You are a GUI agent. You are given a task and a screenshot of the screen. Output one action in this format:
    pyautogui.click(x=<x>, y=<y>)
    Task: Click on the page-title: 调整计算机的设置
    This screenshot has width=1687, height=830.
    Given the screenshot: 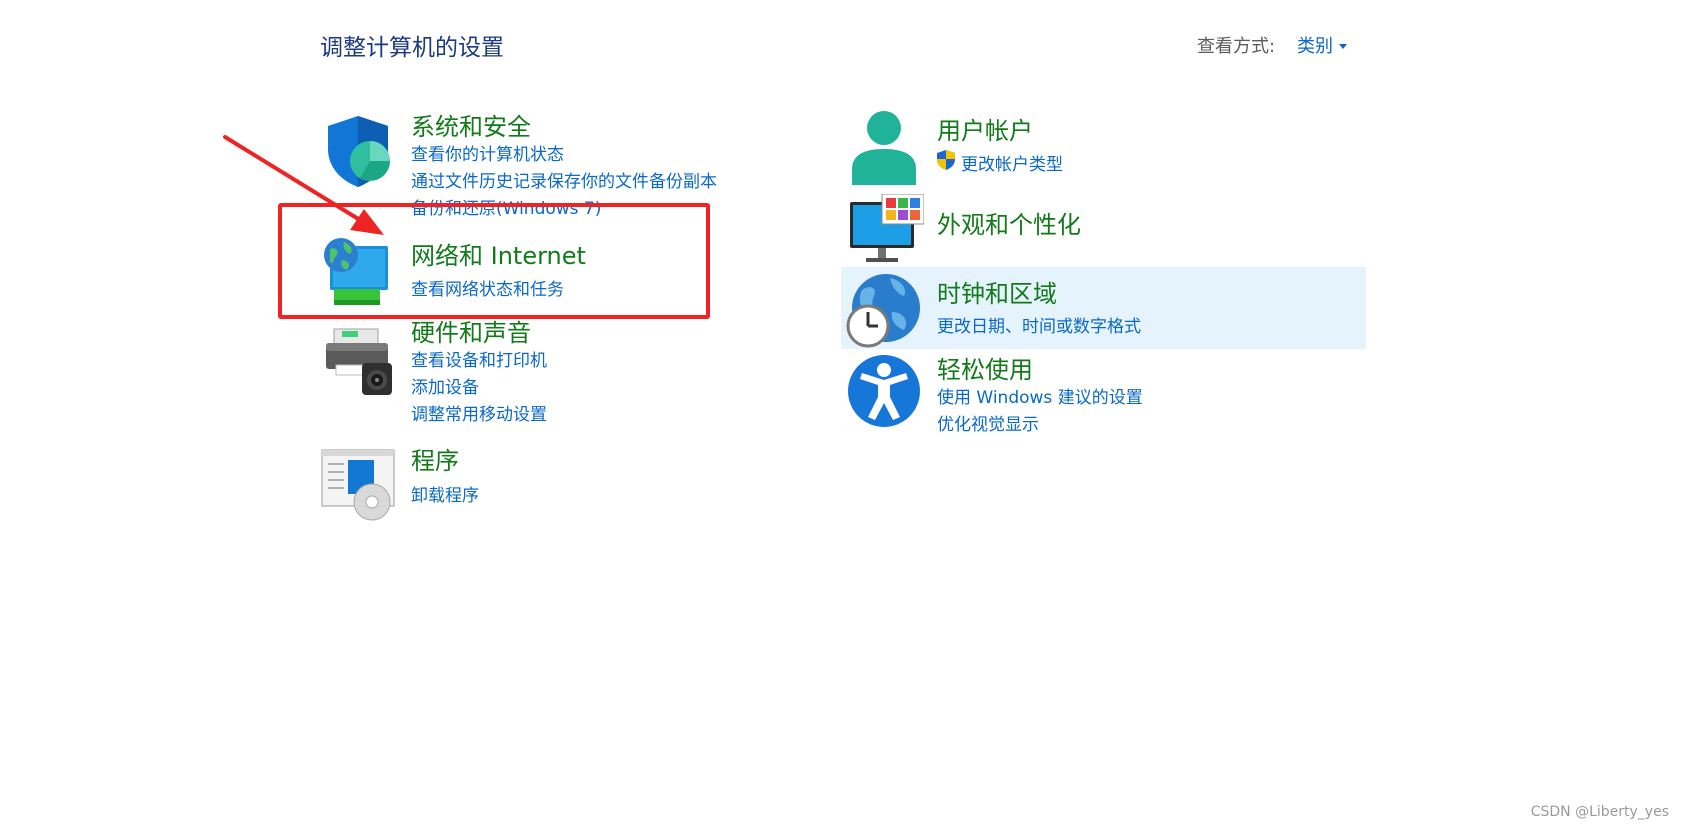 What is the action you would take?
    pyautogui.click(x=412, y=48)
    